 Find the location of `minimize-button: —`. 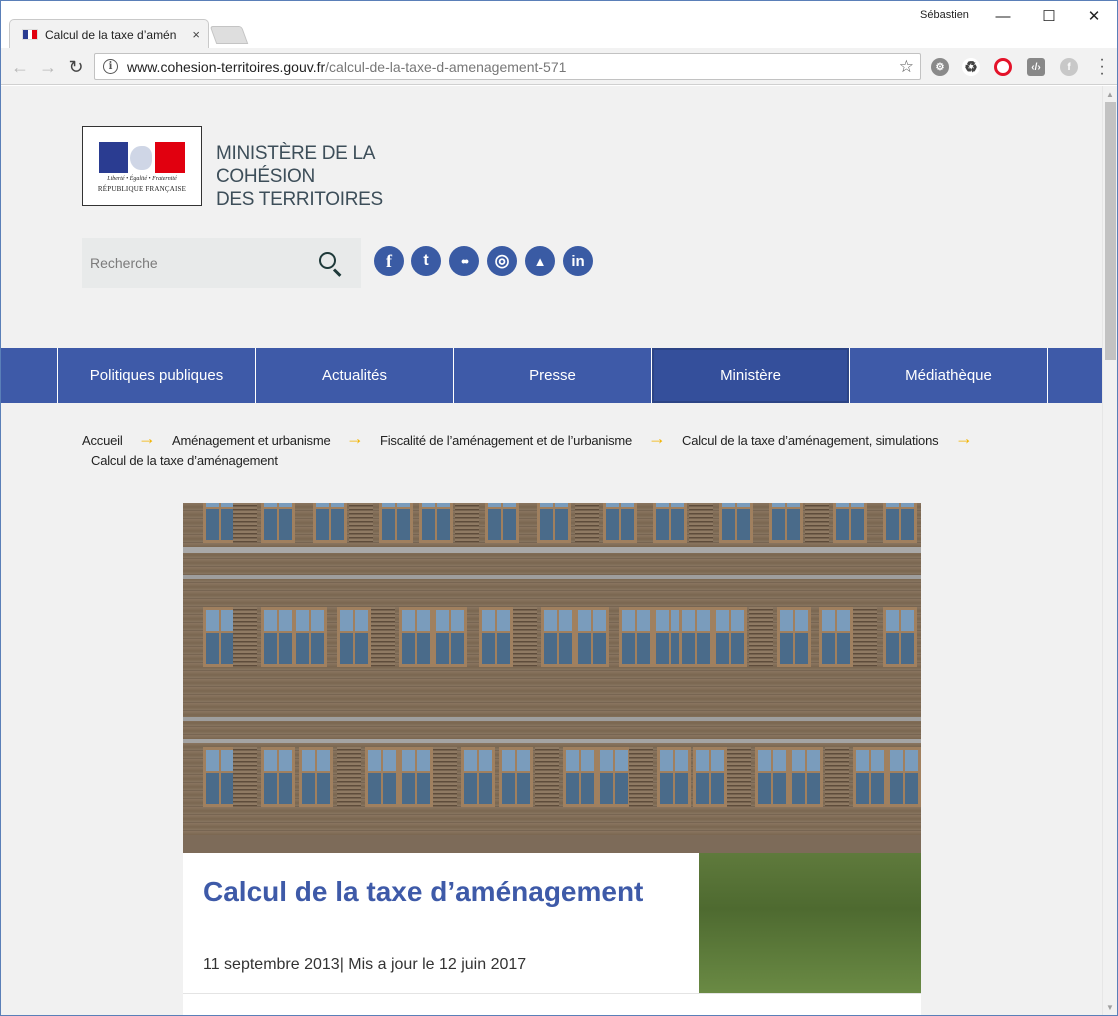

minimize-button: — is located at coordinates (1003, 16).